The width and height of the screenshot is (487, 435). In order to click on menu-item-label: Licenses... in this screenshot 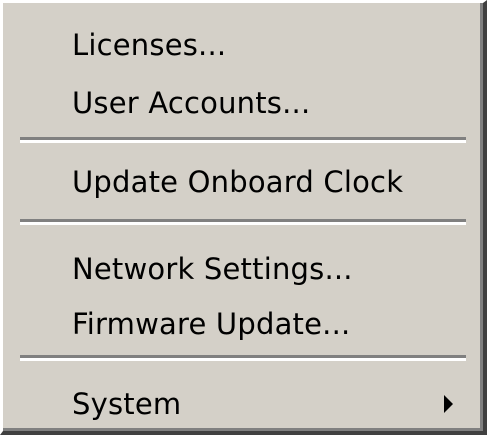, I will do `click(149, 45)`.